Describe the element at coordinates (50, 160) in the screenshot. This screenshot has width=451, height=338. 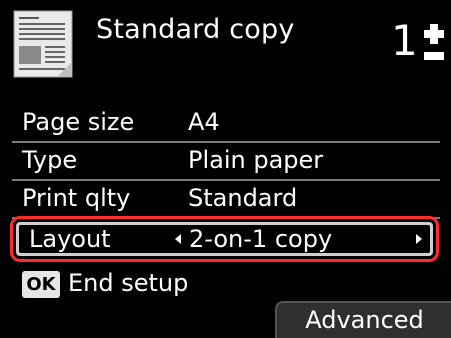
I see `setting-label: Type` at that location.